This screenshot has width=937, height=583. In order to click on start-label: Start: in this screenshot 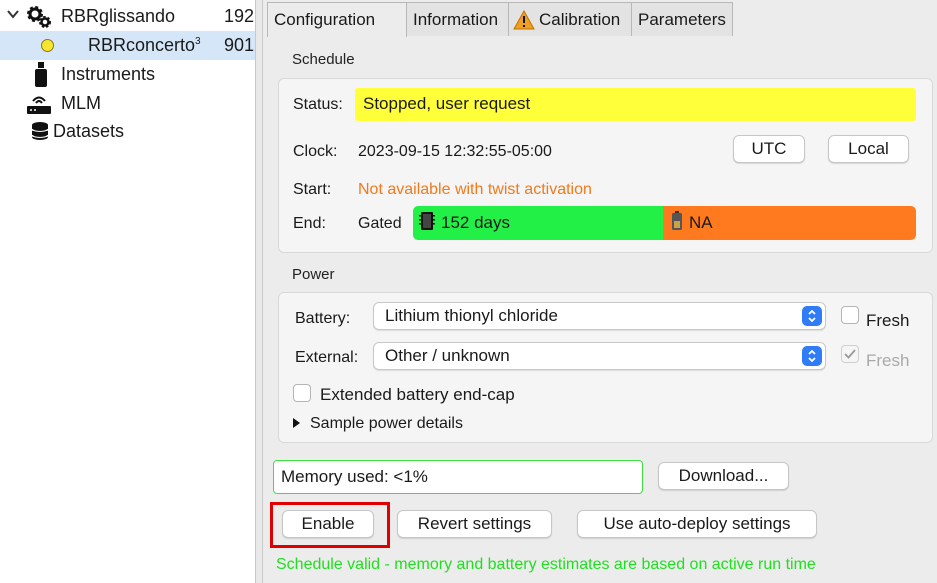, I will do `click(312, 189)`.